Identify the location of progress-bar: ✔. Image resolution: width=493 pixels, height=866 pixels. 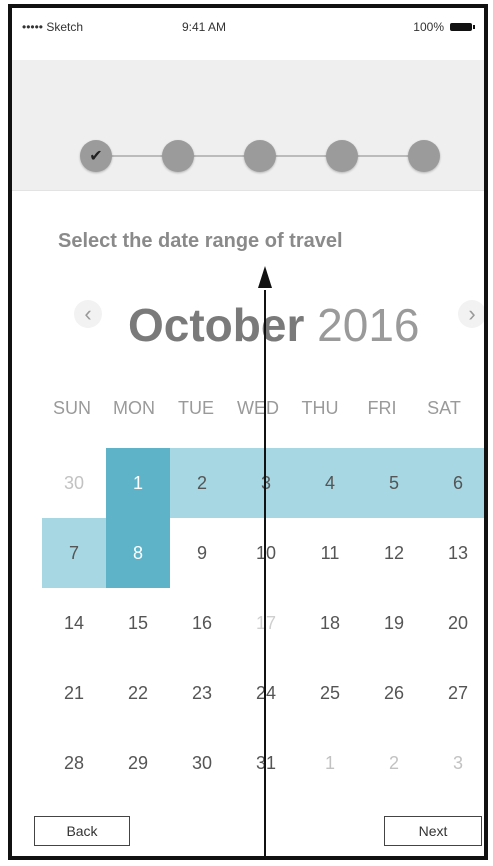
(248, 125).